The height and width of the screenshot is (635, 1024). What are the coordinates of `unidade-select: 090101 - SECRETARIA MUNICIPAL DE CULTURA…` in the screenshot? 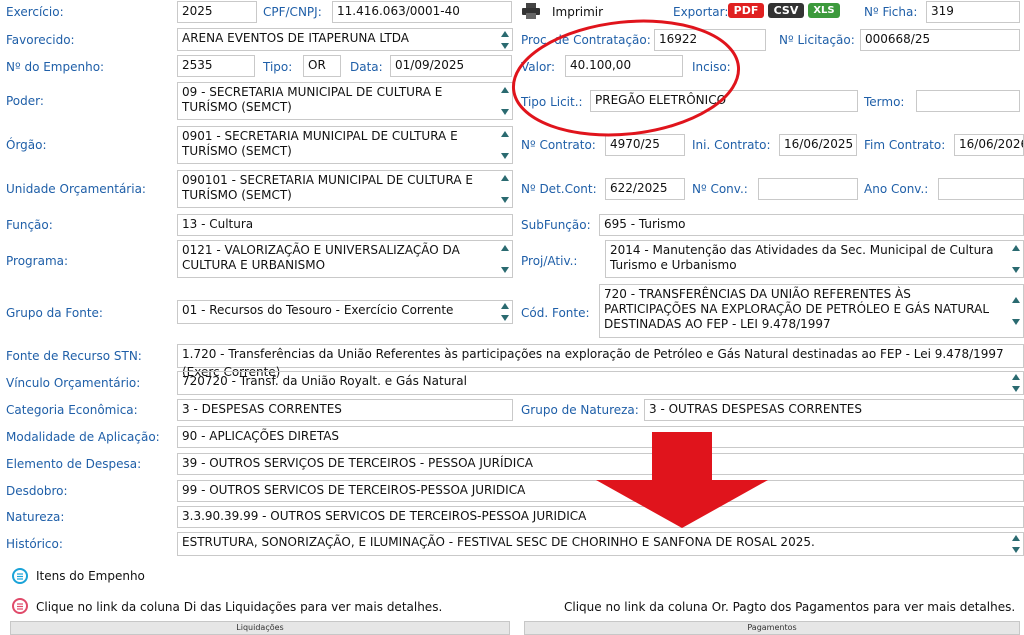 It's located at (345, 189).